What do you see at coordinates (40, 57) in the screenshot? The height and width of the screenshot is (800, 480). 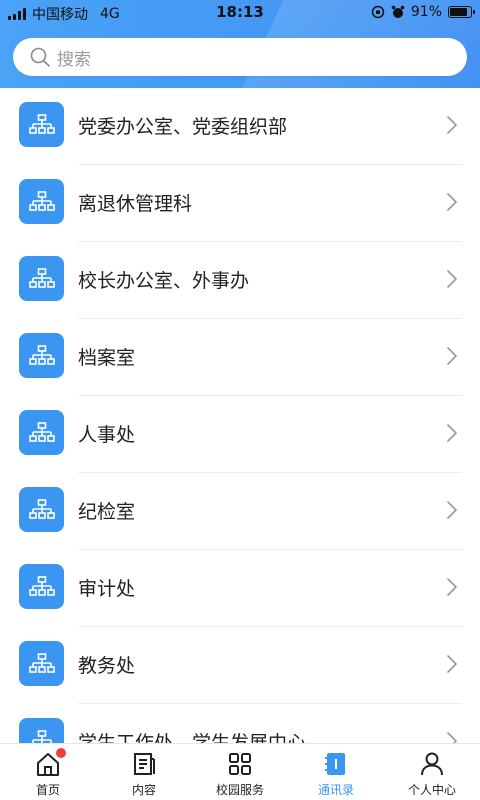 I see `search-icon` at bounding box center [40, 57].